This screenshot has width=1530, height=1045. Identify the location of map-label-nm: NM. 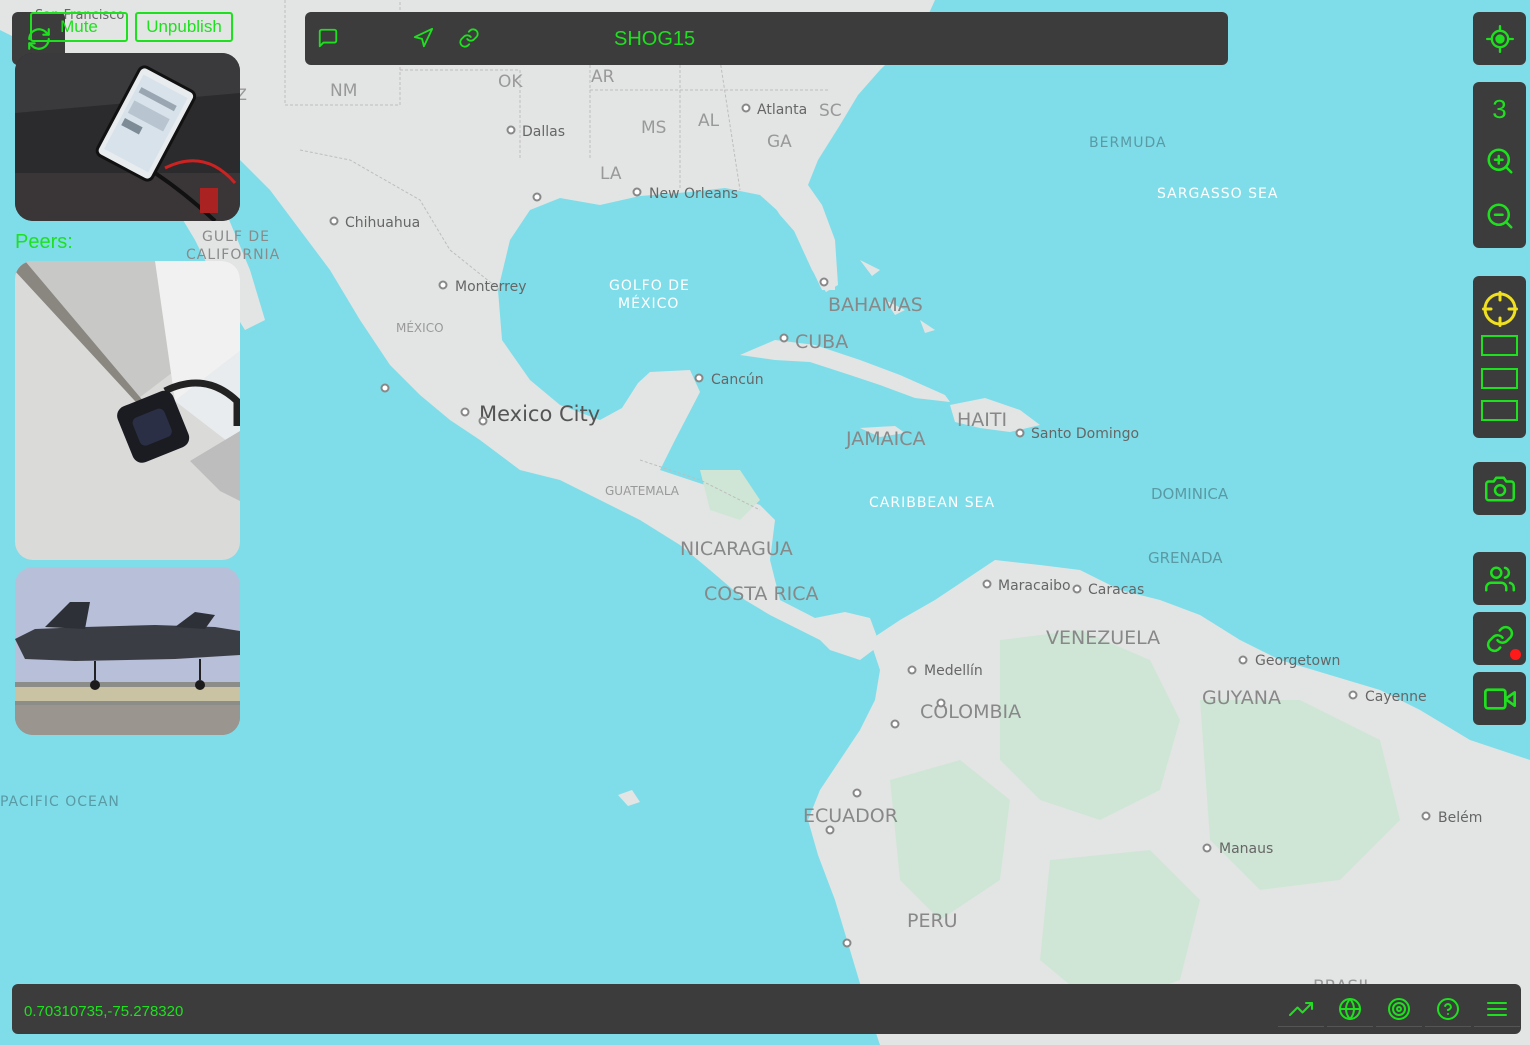
(343, 91).